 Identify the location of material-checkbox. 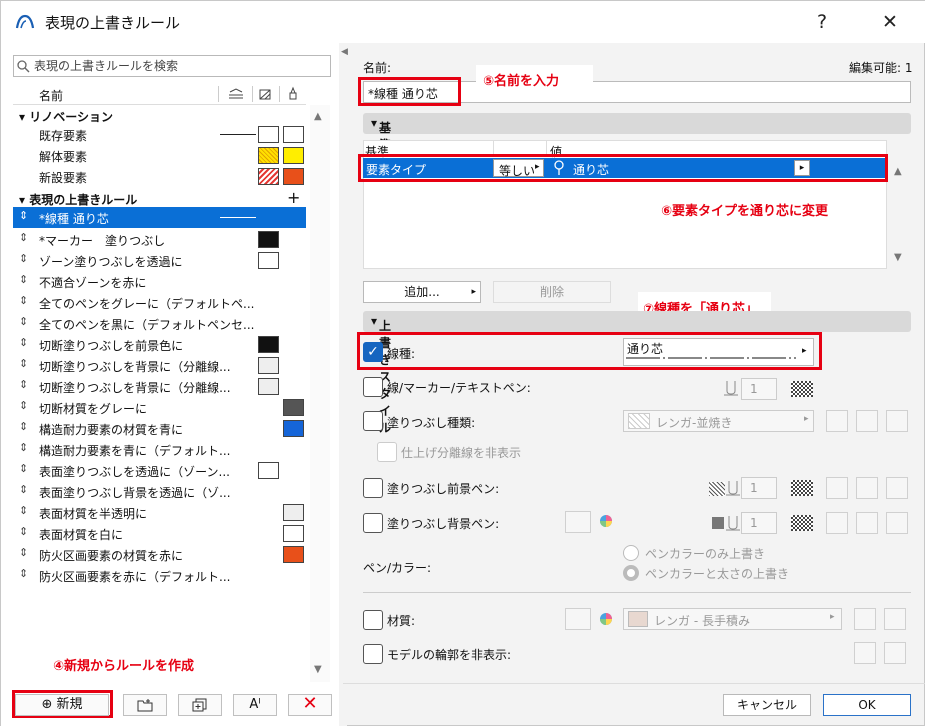
(373, 620).